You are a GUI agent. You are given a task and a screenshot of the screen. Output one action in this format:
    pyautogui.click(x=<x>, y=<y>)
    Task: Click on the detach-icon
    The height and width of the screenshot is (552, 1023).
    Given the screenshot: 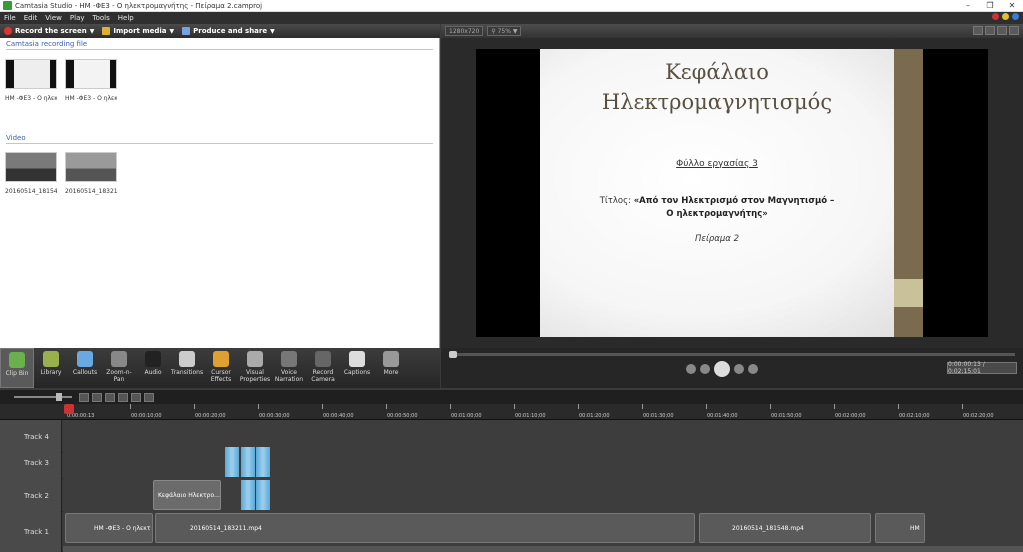 What is the action you would take?
    pyautogui.click(x=978, y=30)
    